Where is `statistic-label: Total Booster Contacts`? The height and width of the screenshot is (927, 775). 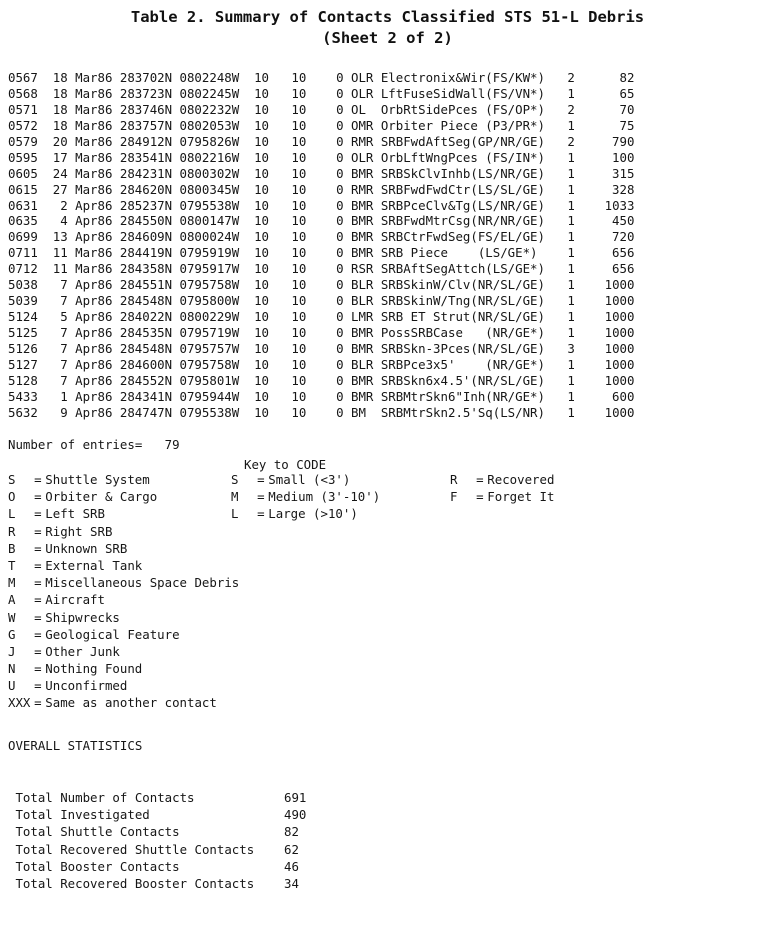
statistic-label: Total Booster Contacts is located at coordinates (94, 866).